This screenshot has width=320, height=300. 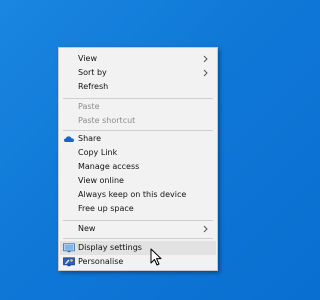 What do you see at coordinates (132, 194) in the screenshot?
I see `menu-item-label: Always keep on this device` at bounding box center [132, 194].